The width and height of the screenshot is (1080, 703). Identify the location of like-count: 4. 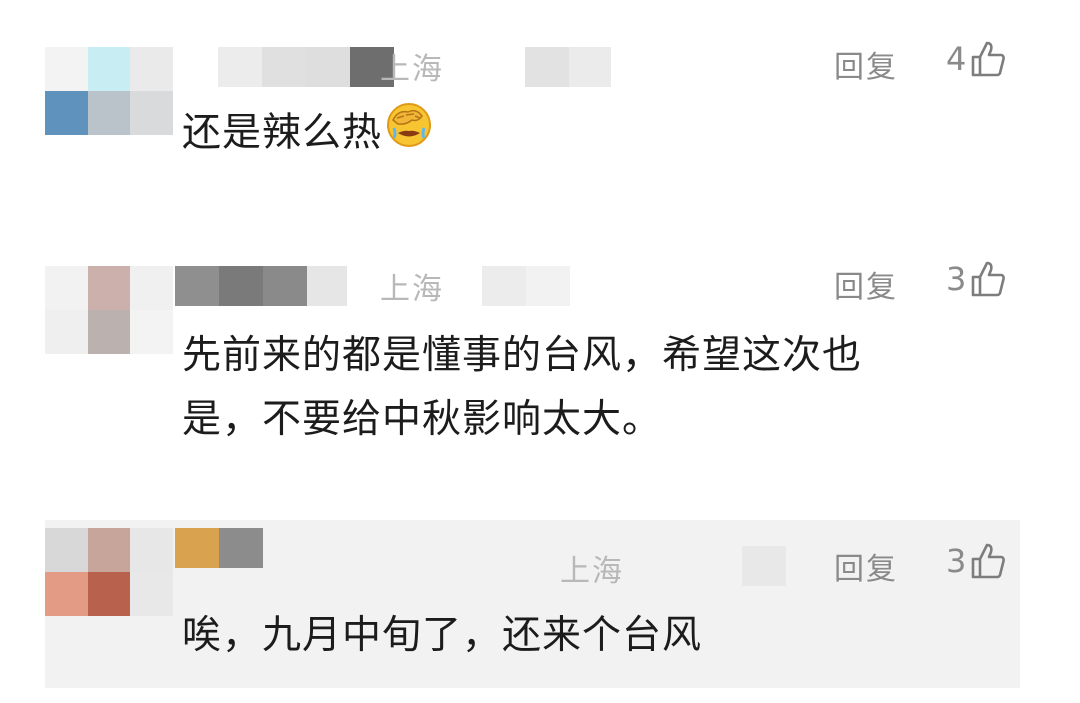
(956, 59).